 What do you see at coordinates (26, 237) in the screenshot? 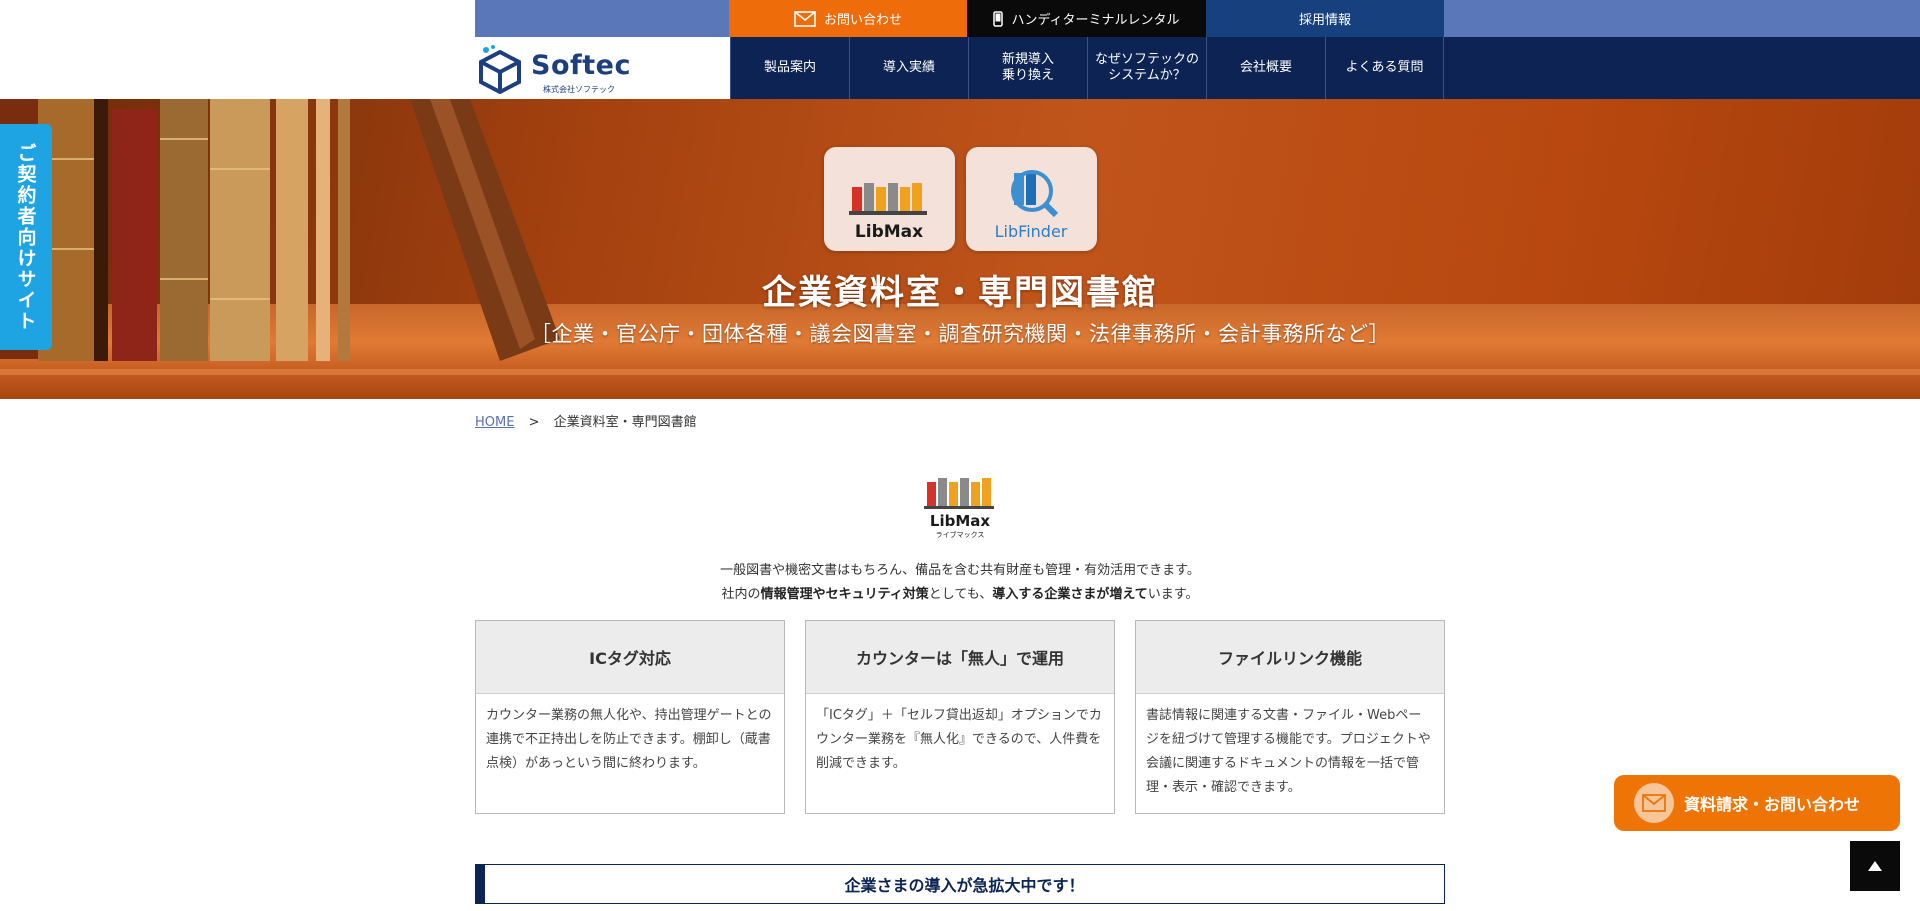
I see `contractor-site-tab: ご契約者向けサイト` at bounding box center [26, 237].